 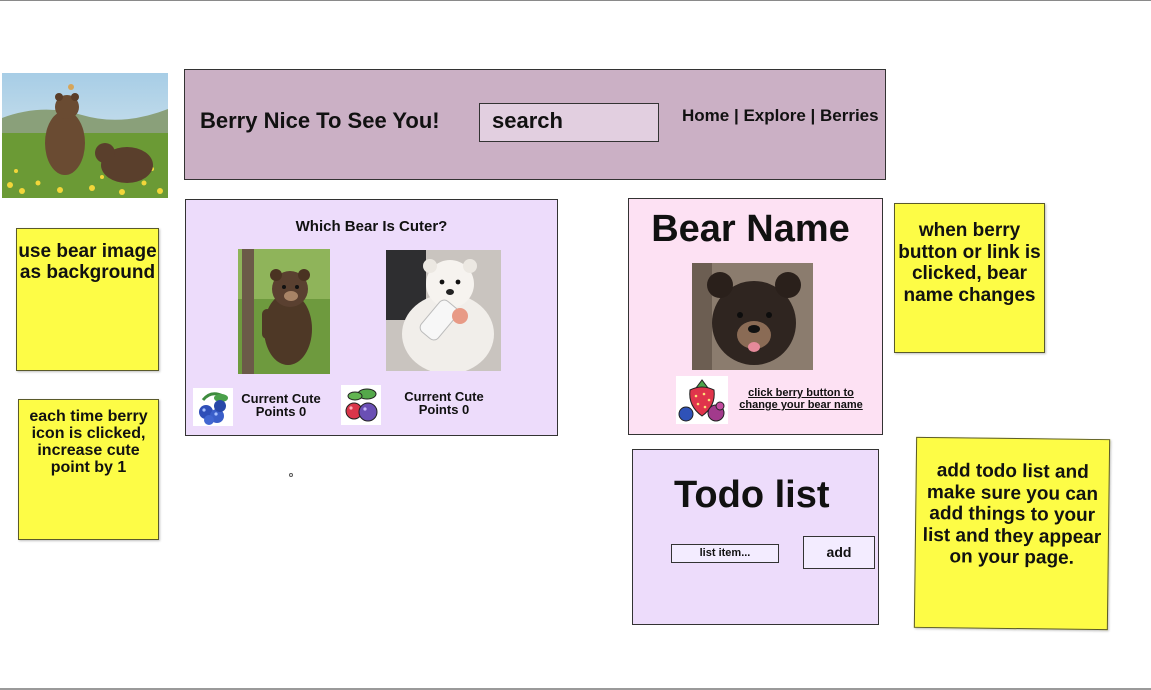 What do you see at coordinates (281, 405) in the screenshot?
I see `left-cute-points: Current Cute Points 0` at bounding box center [281, 405].